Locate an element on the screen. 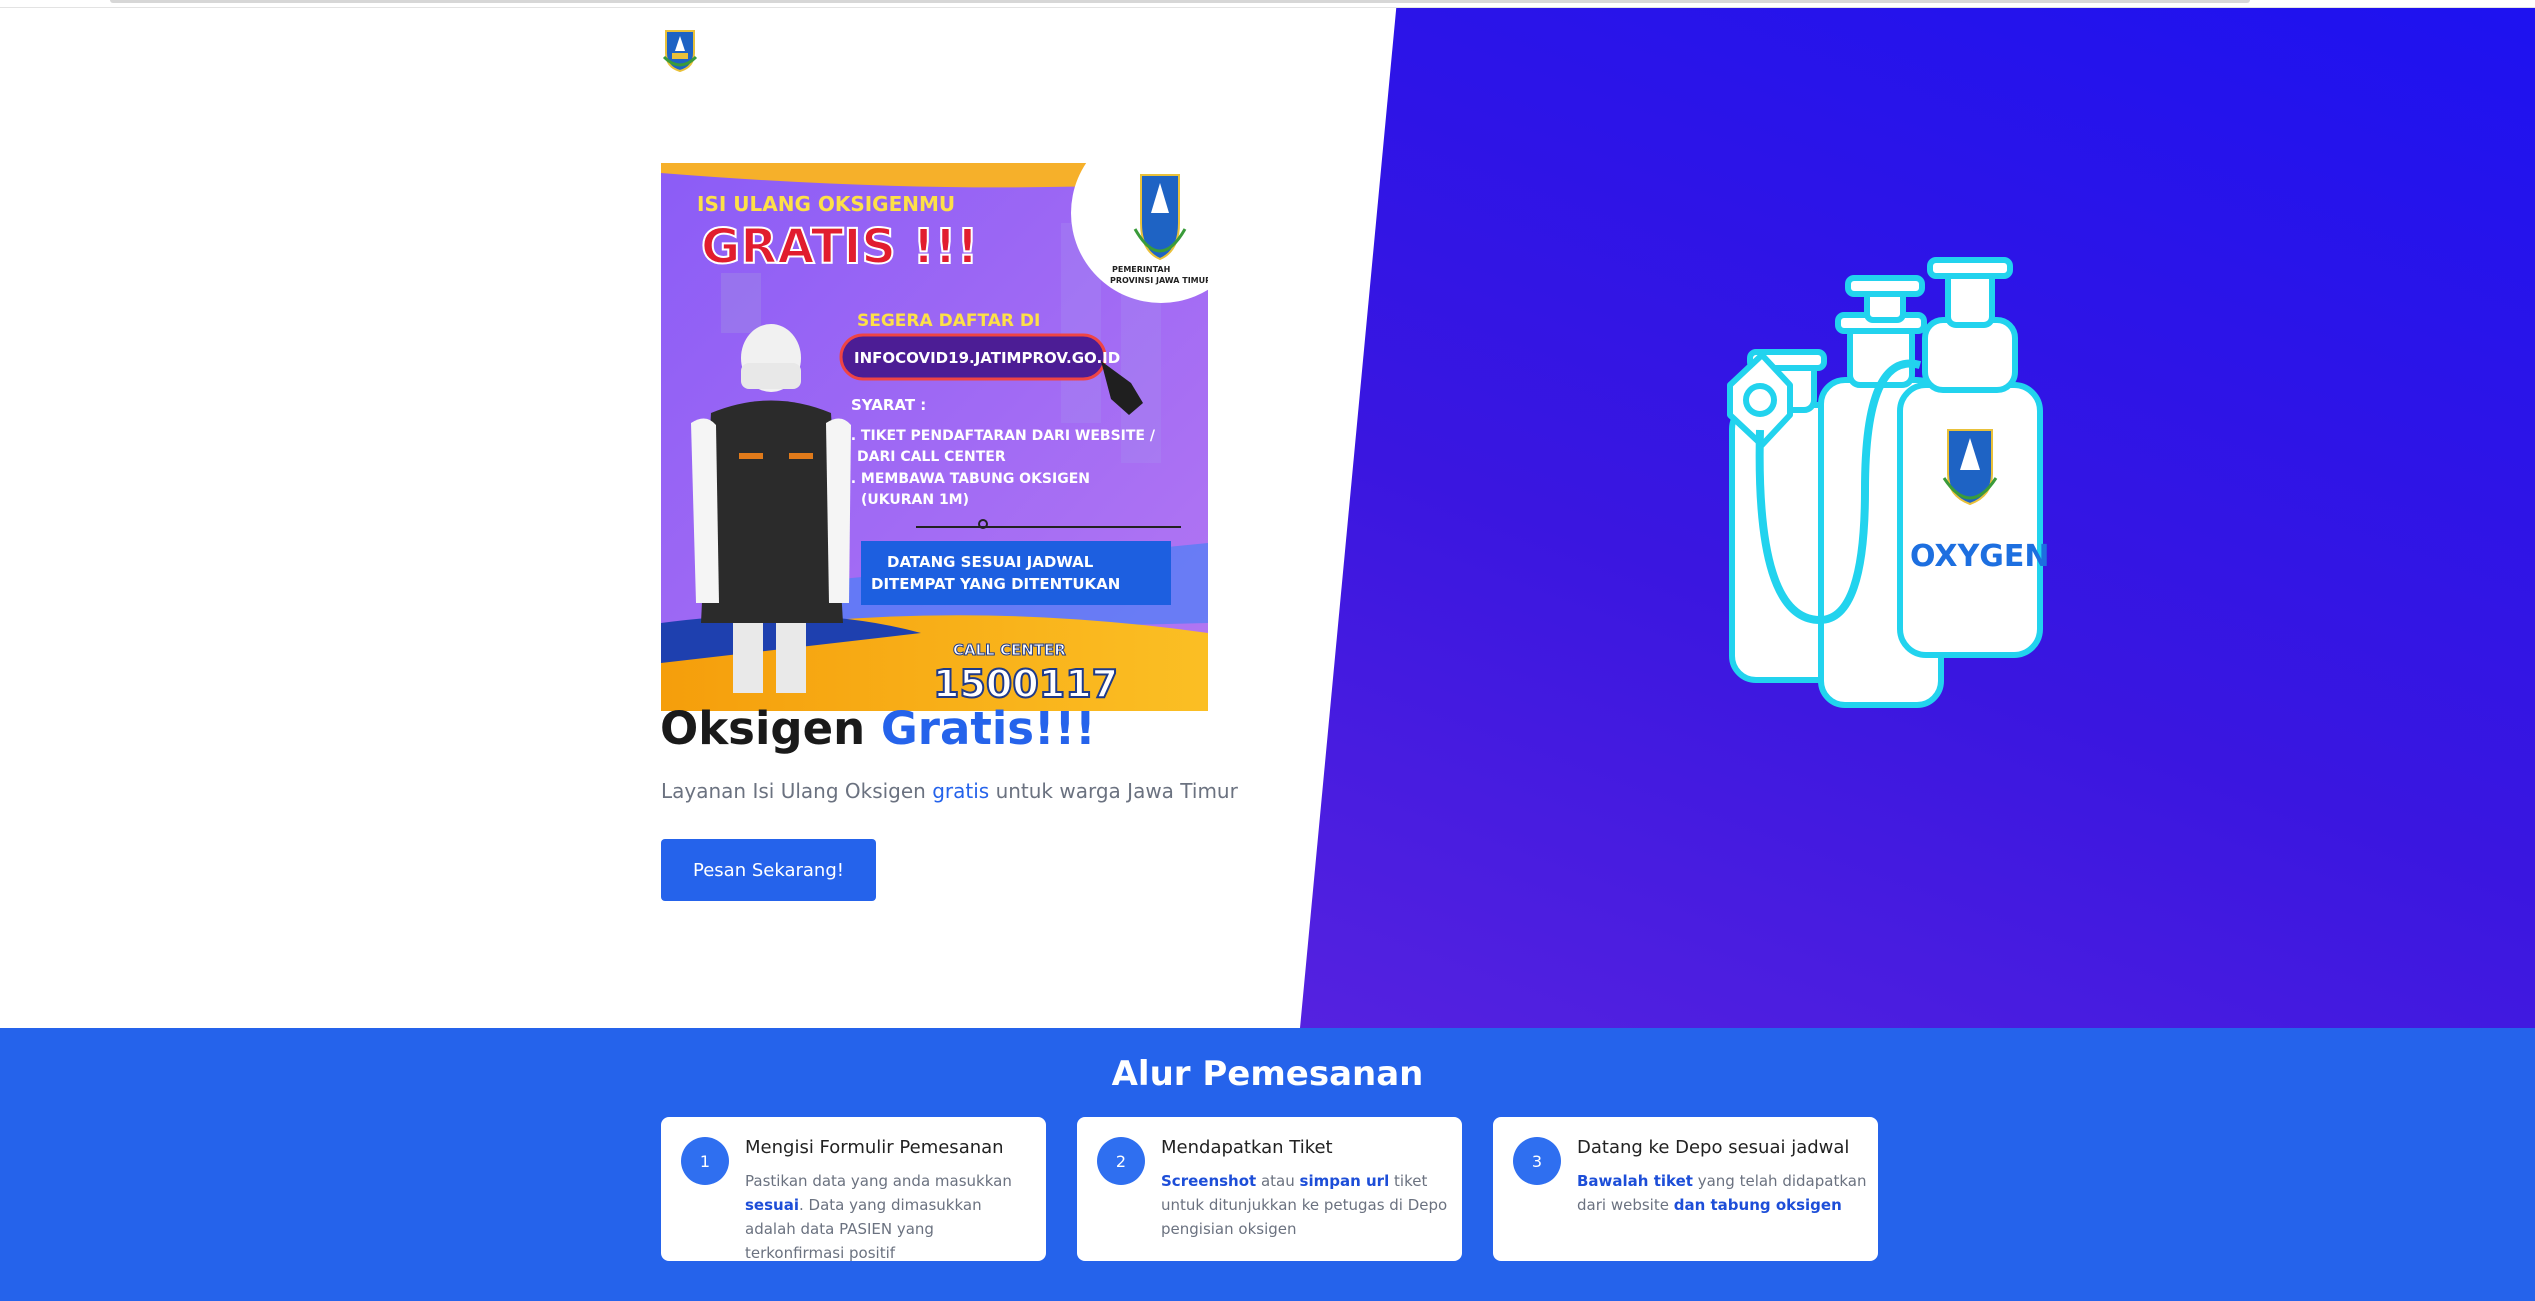  step2-text-a: Screenshot is located at coordinates (1209, 1181).